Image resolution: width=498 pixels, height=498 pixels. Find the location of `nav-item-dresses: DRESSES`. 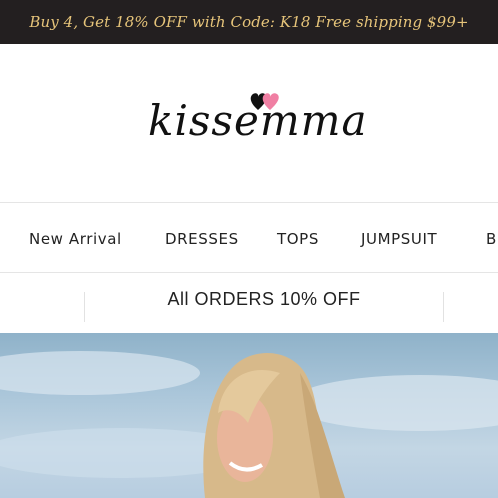

nav-item-dresses: DRESSES is located at coordinates (202, 239).